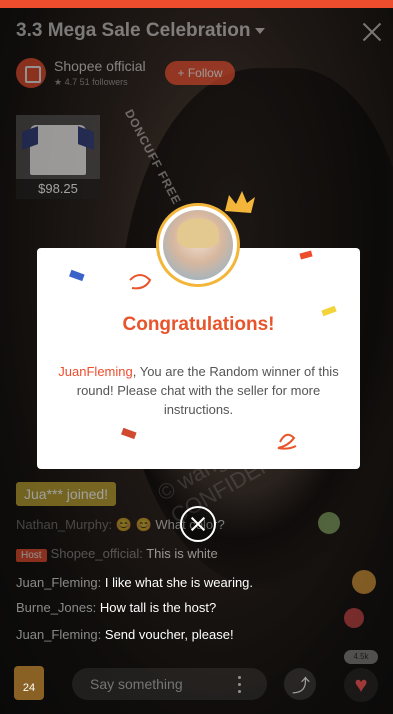 The width and height of the screenshot is (393, 714). Describe the element at coordinates (240, 685) in the screenshot. I see `more-vertical-icon` at that location.